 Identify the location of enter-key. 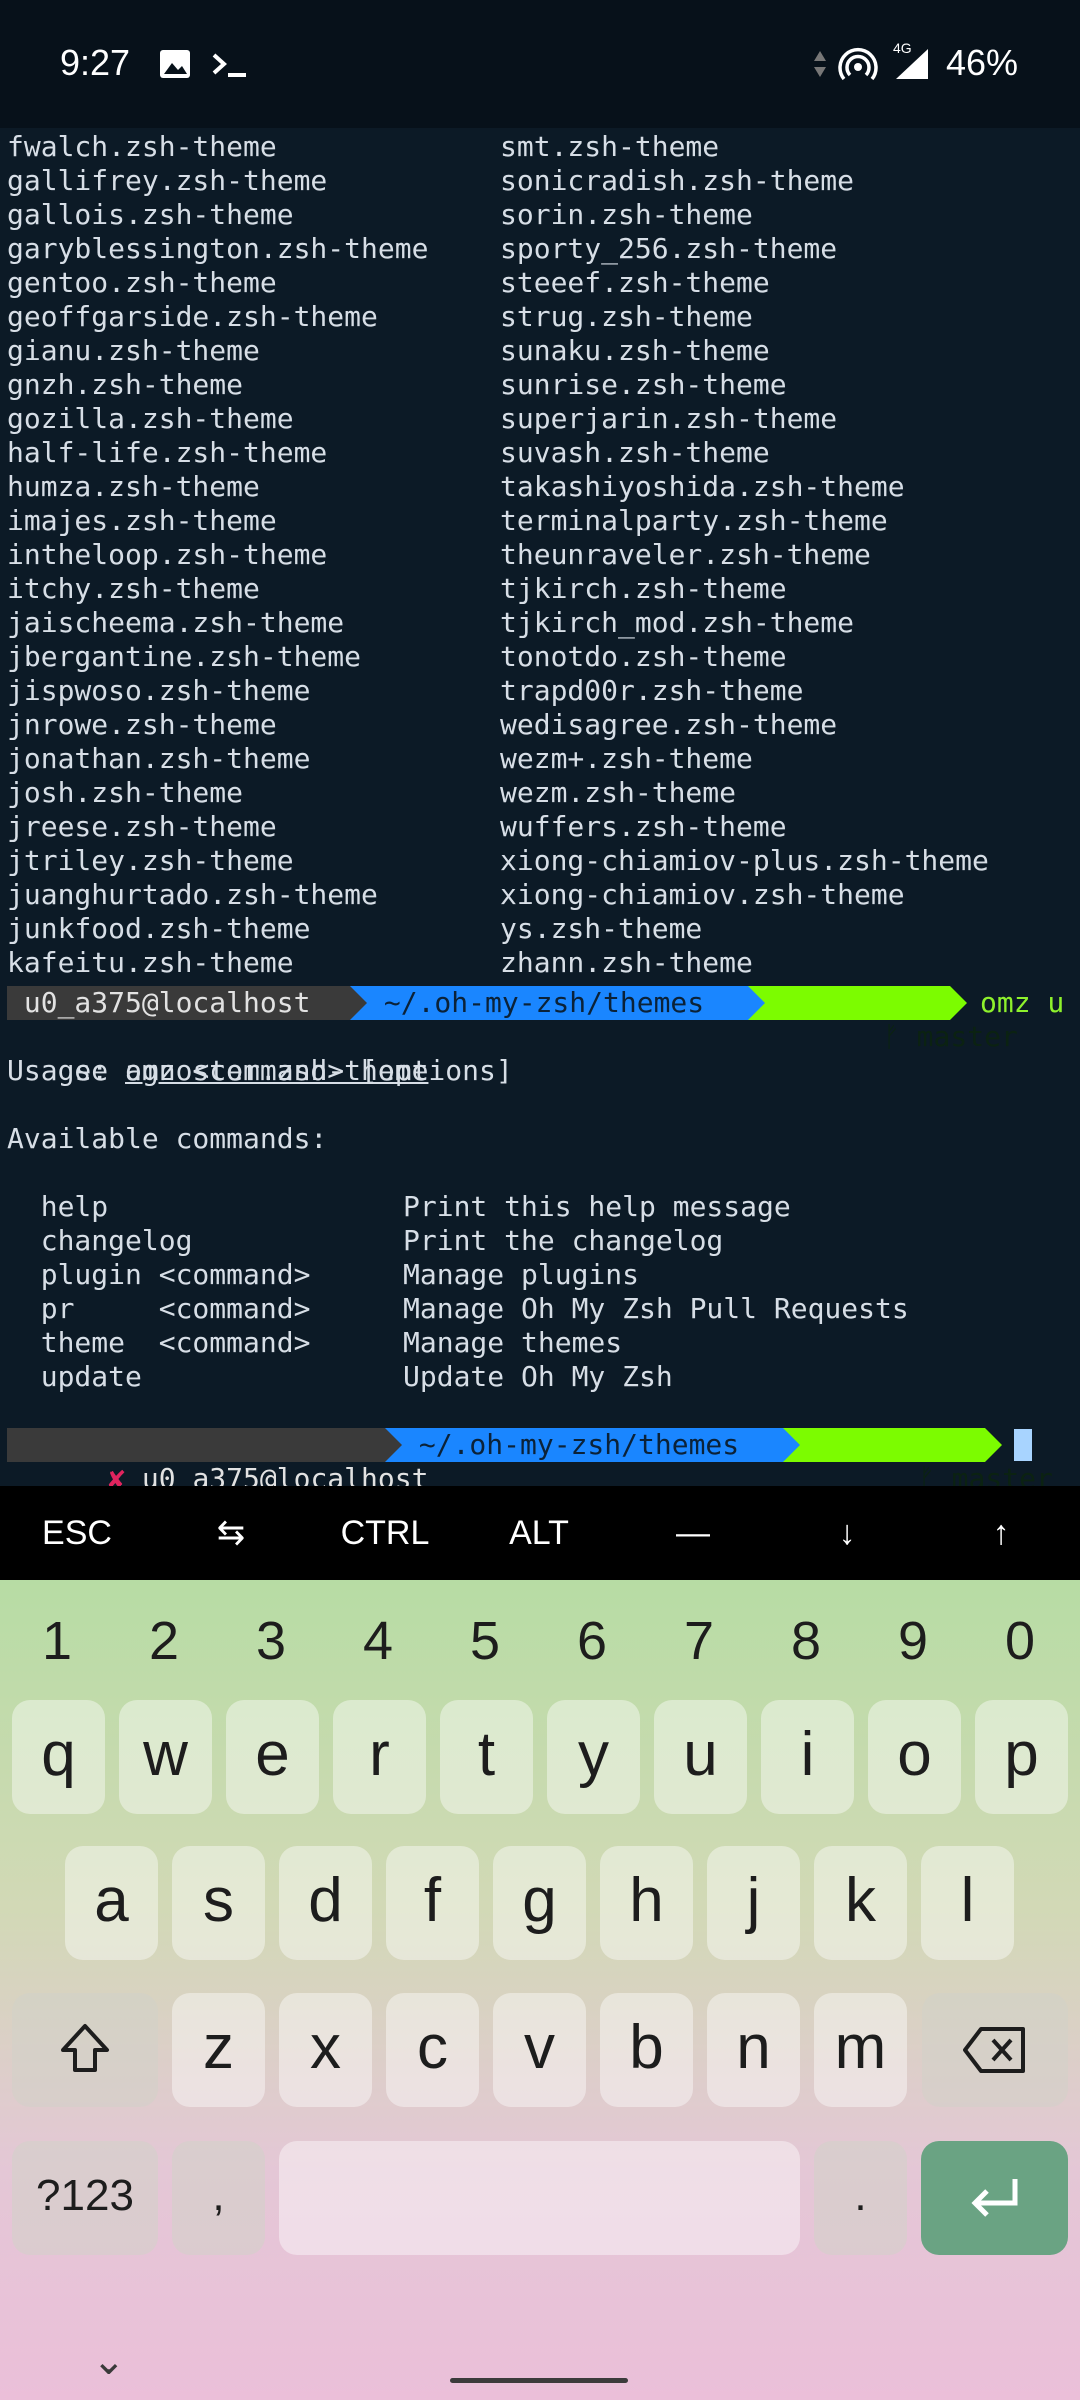
(994, 2198).